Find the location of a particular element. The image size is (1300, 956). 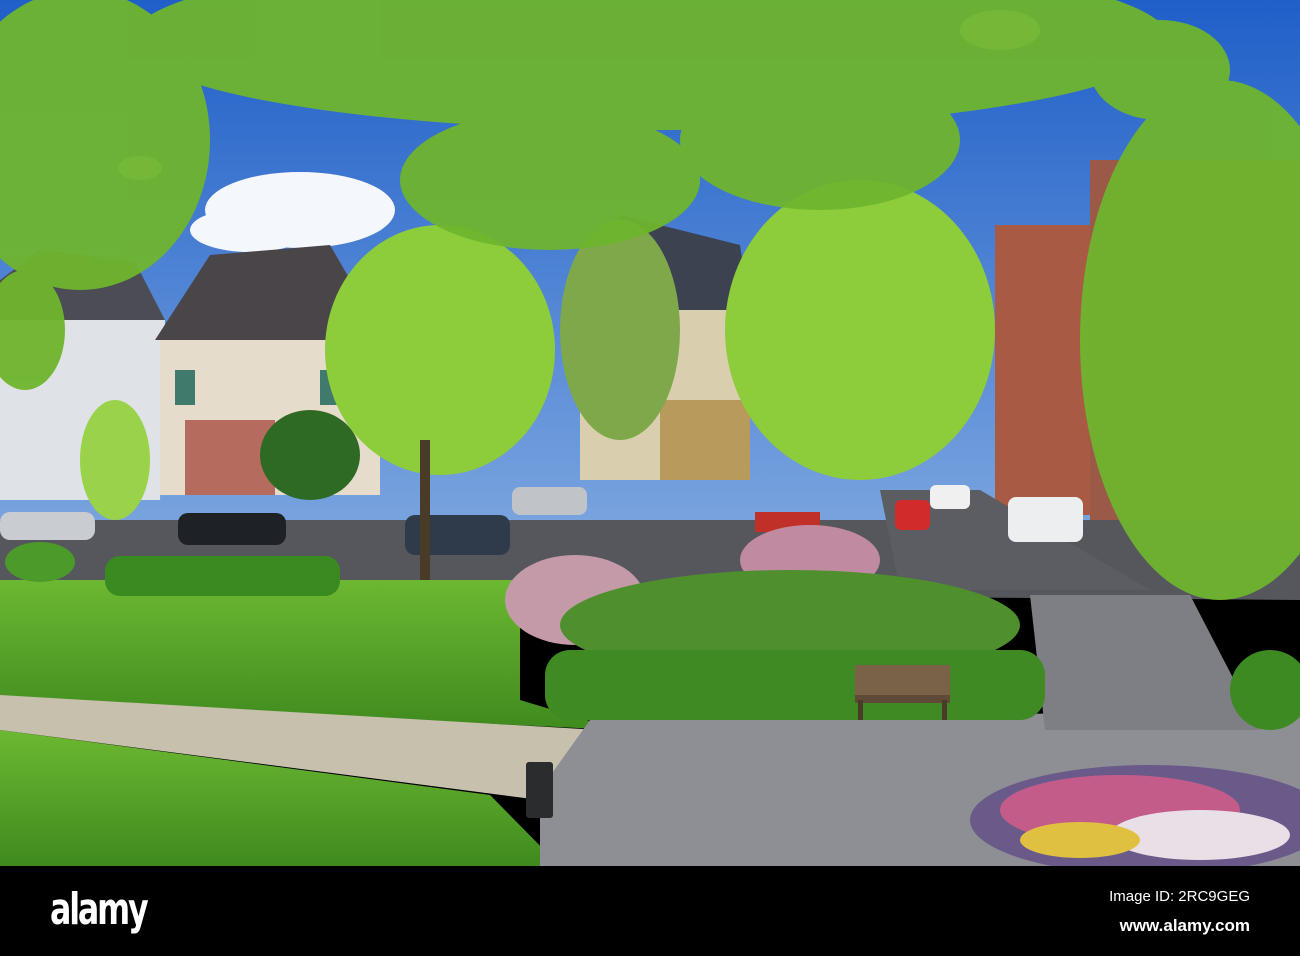

trash-bin is located at coordinates (539, 790).